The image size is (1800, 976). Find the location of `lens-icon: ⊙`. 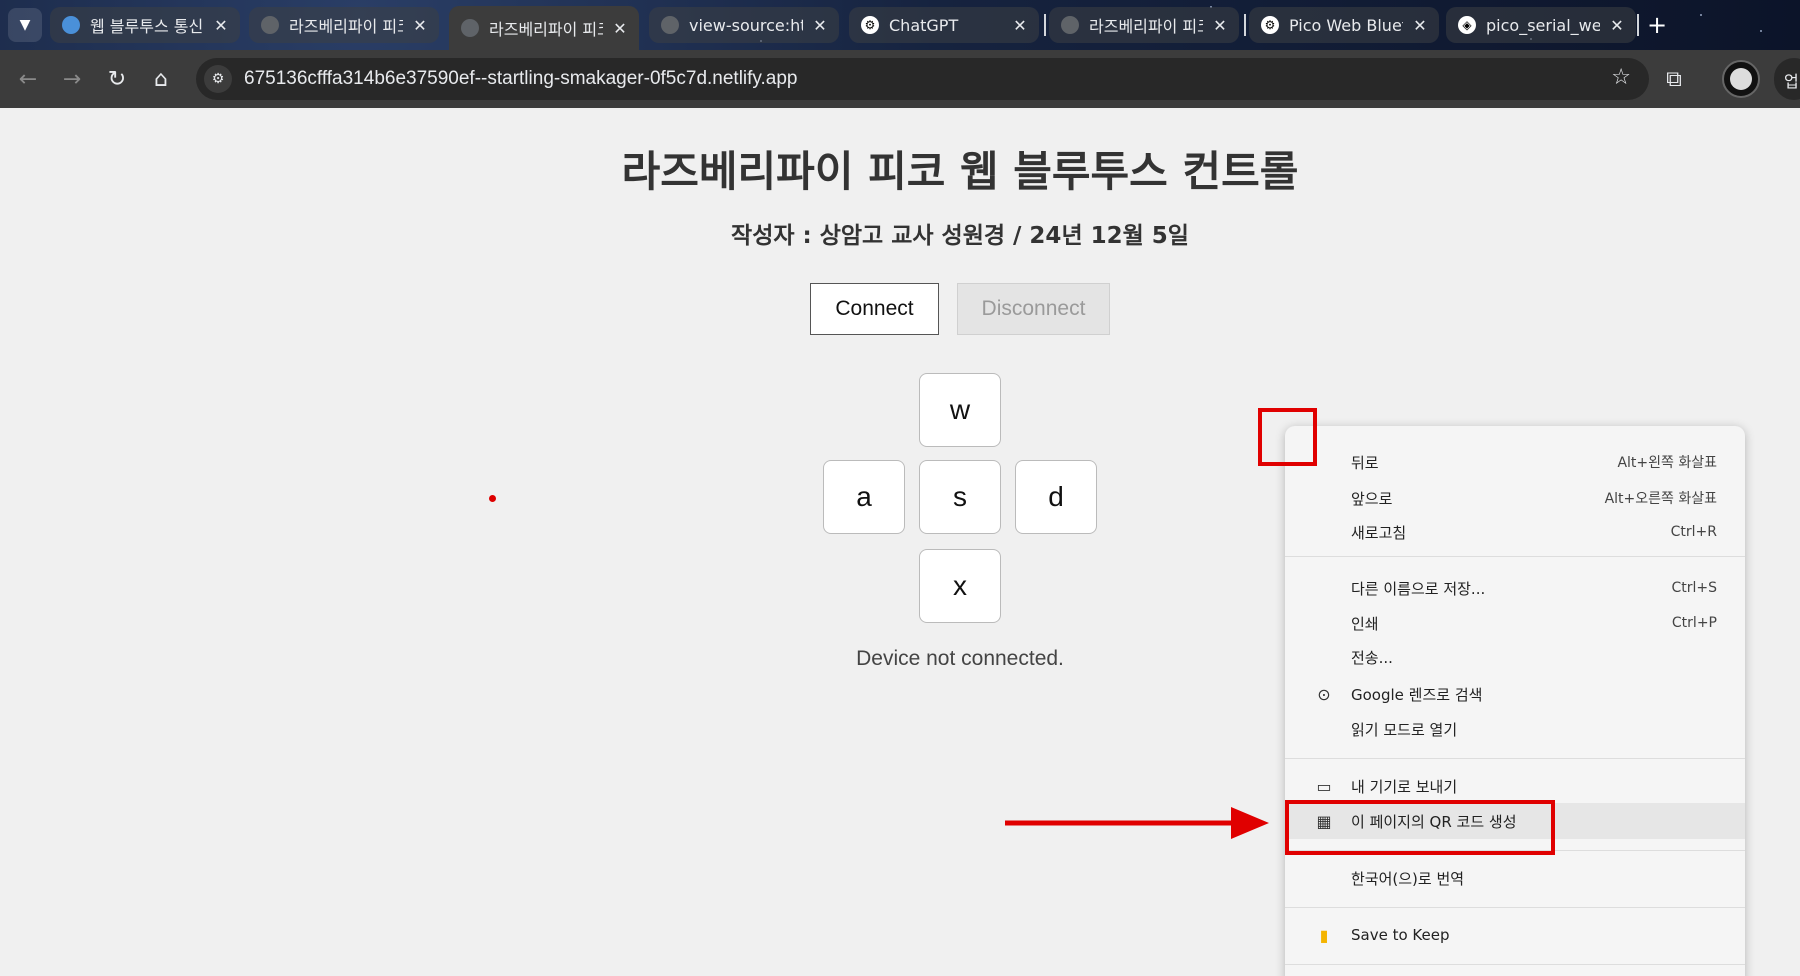

lens-icon: ⊙ is located at coordinates (1324, 694).